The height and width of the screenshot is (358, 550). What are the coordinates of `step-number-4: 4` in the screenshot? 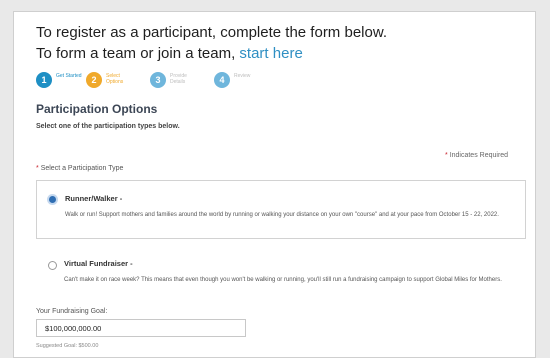 It's located at (222, 80).